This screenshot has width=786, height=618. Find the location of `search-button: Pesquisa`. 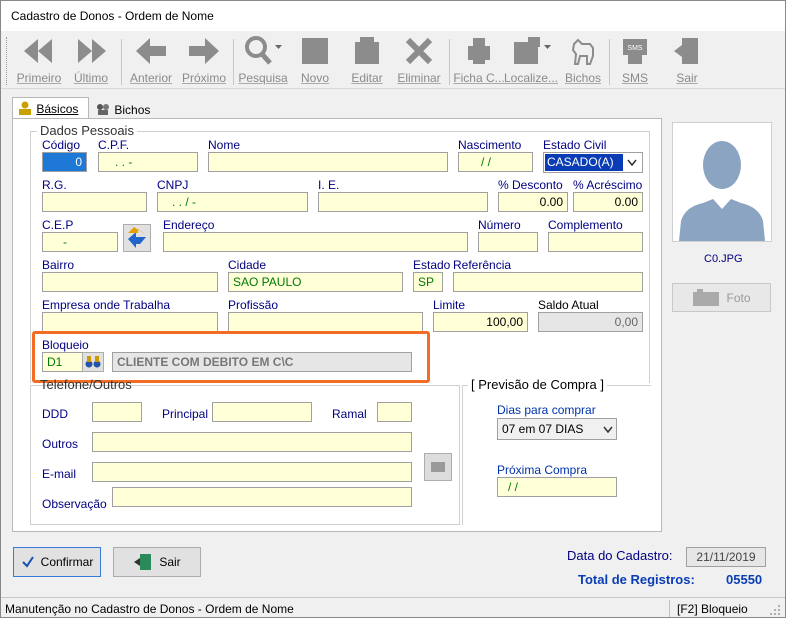

search-button: Pesquisa is located at coordinates (263, 61).